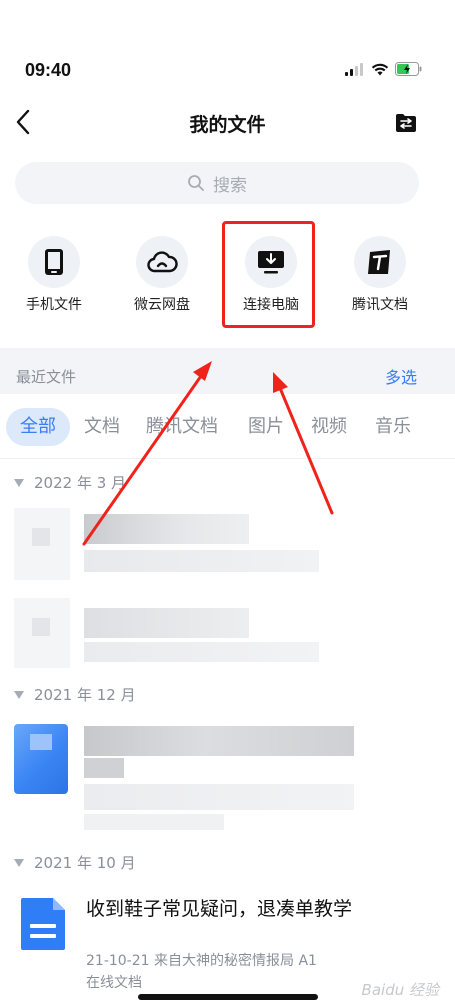 This screenshot has height=1008, width=455. Describe the element at coordinates (46, 377) in the screenshot. I see `recent-files-title: 最近文件` at that location.